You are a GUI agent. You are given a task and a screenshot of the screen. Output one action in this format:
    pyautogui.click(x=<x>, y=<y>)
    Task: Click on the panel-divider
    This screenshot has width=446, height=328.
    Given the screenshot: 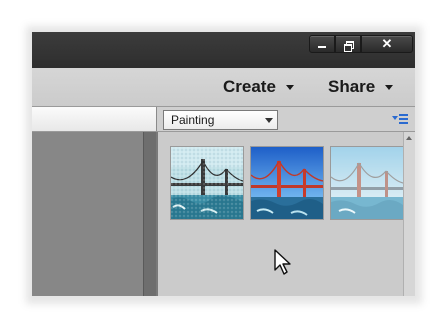 What is the action you would take?
    pyautogui.click(x=156, y=119)
    